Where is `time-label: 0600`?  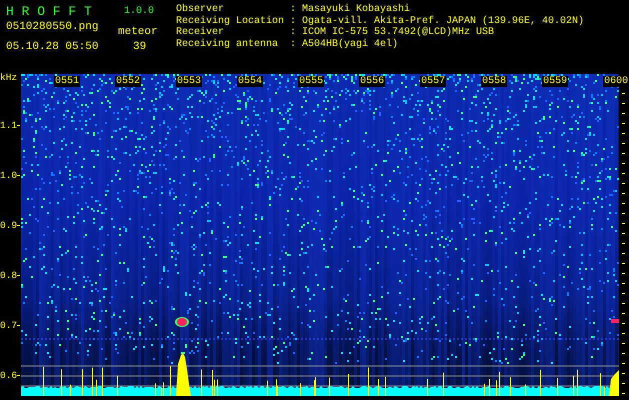 time-label: 0600 is located at coordinates (616, 81).